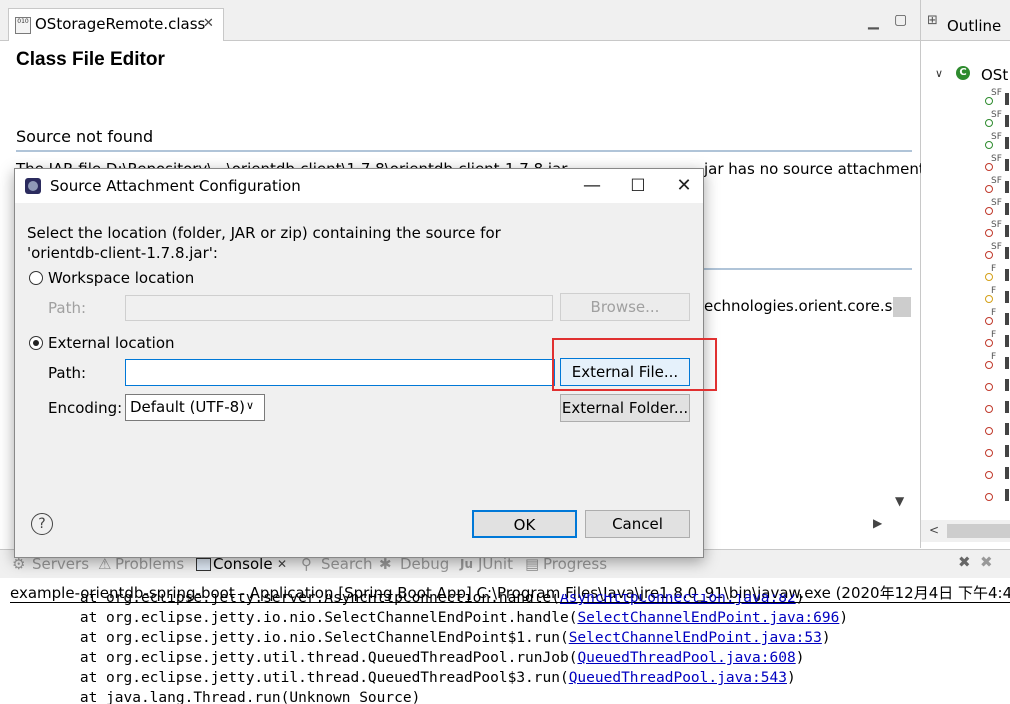  What do you see at coordinates (33, 186) in the screenshot?
I see `eclipse-icon` at bounding box center [33, 186].